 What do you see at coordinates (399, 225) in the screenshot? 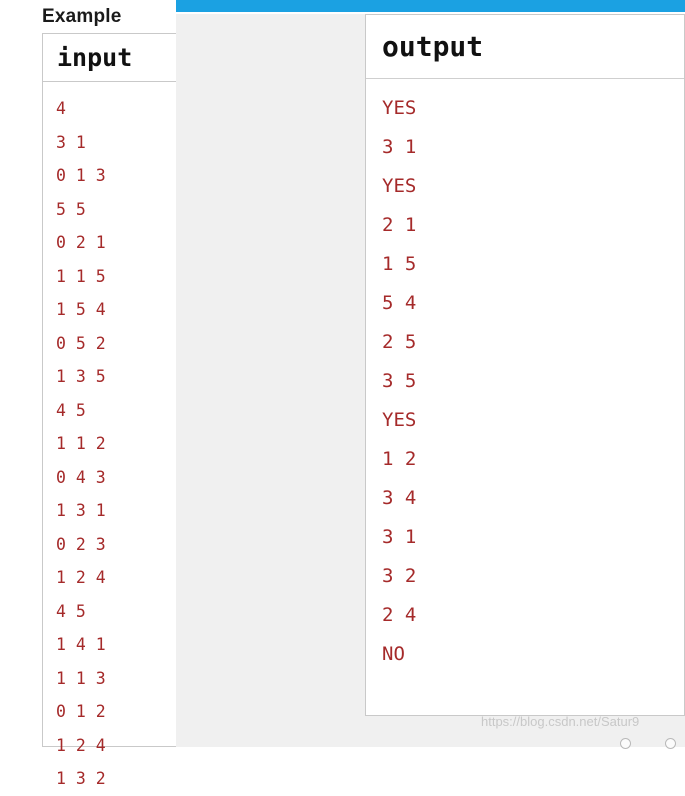
I see `output-line: 2 1` at bounding box center [399, 225].